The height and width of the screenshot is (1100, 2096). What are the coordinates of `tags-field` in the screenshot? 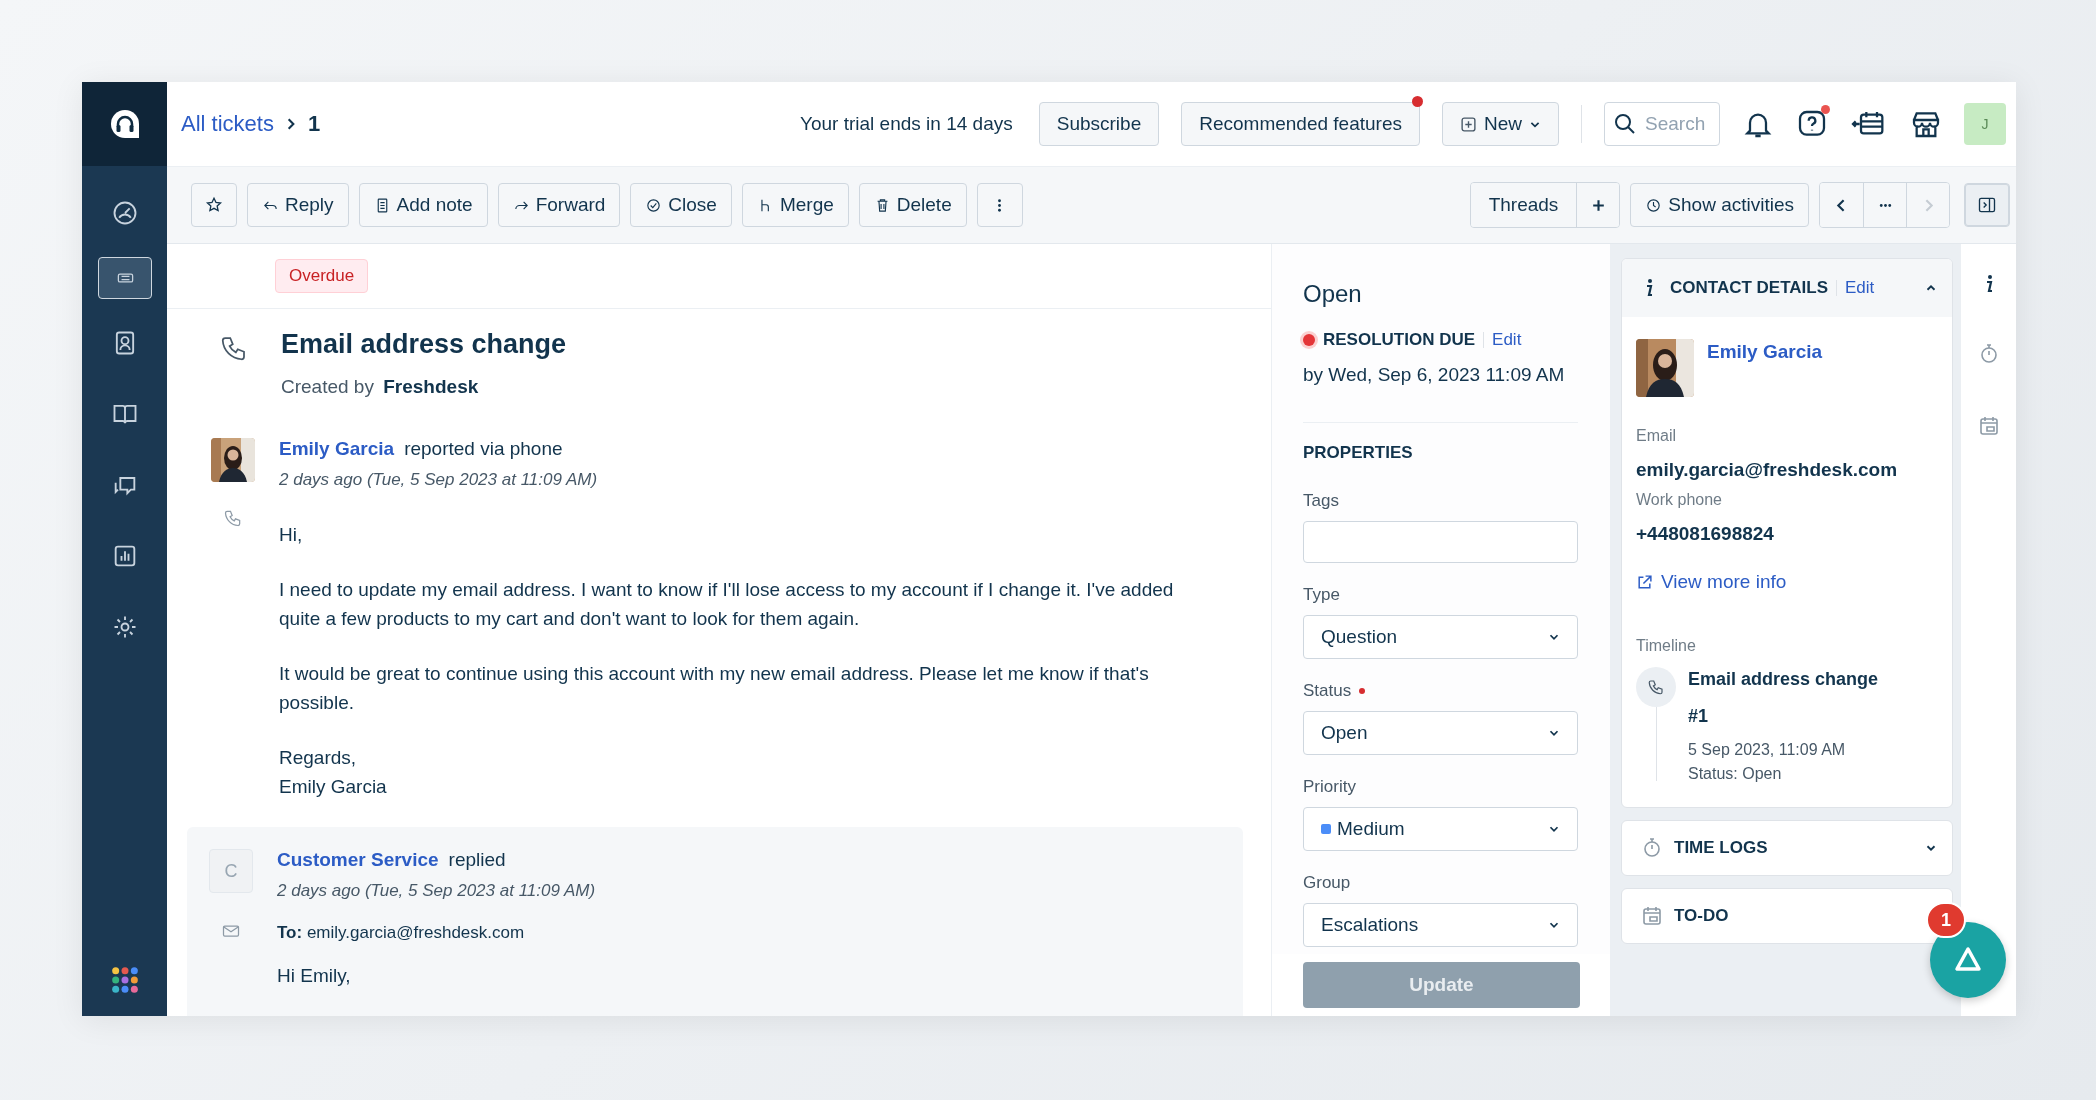 It's located at (1440, 542).